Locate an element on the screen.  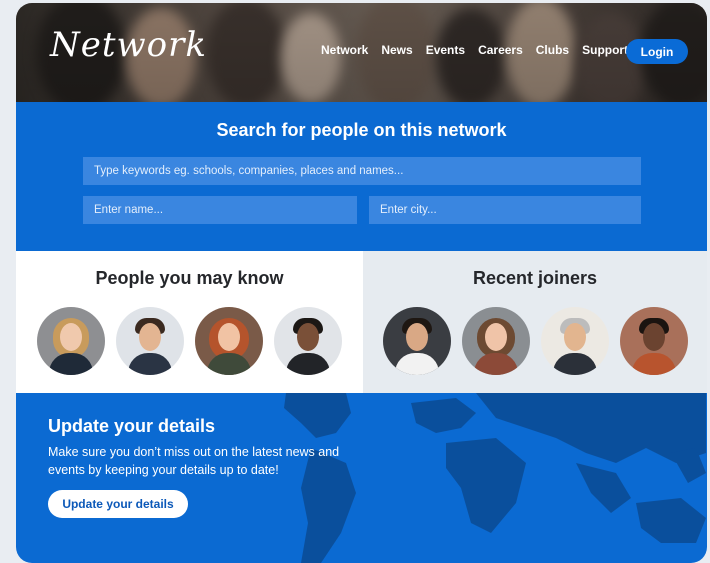
people-you-may-know-panel: People you may know is located at coordinates (189, 322).